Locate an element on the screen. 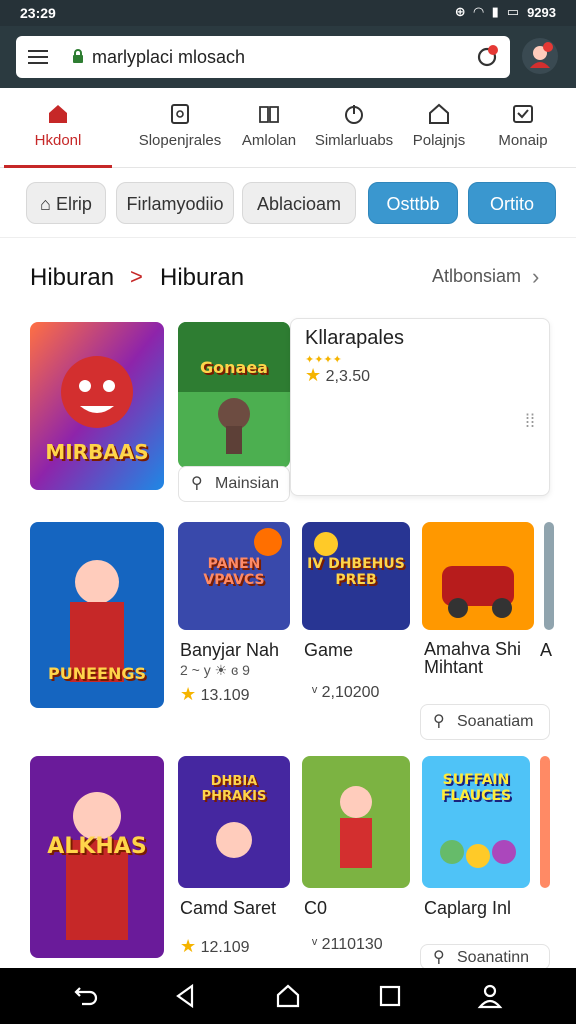 Image resolution: width=576 pixels, height=1024 pixels. chip-label: Elrip is located at coordinates (73, 204).